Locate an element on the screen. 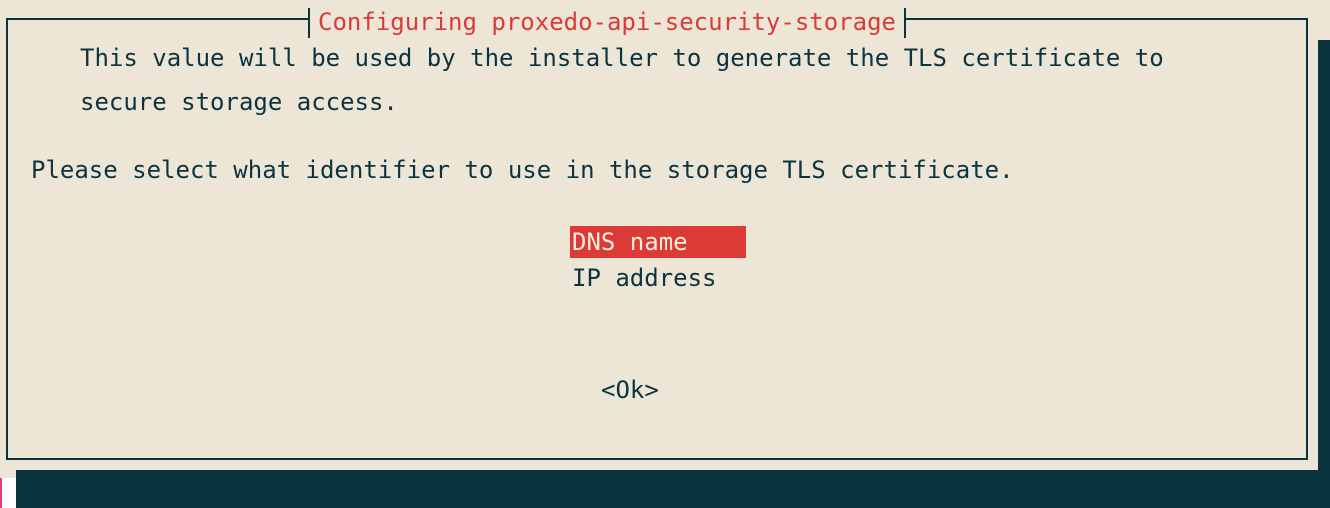  option-dns-name: DNS name is located at coordinates (658, 242).